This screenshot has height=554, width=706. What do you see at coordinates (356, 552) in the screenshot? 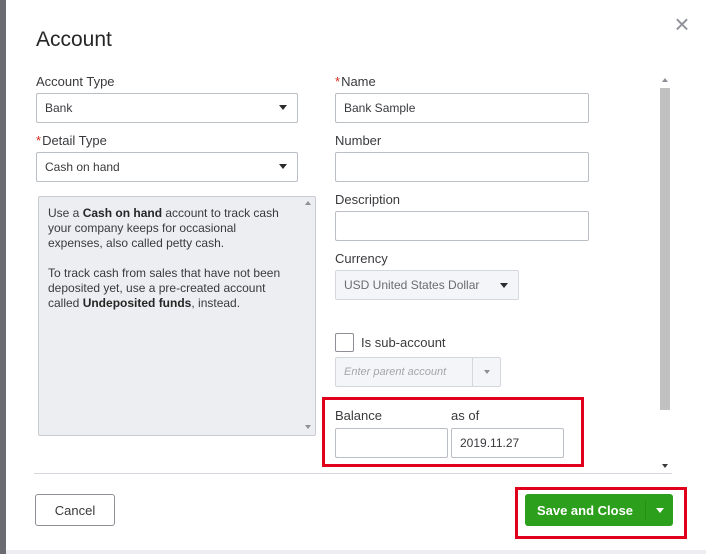
I see `background-window-bottom` at bounding box center [356, 552].